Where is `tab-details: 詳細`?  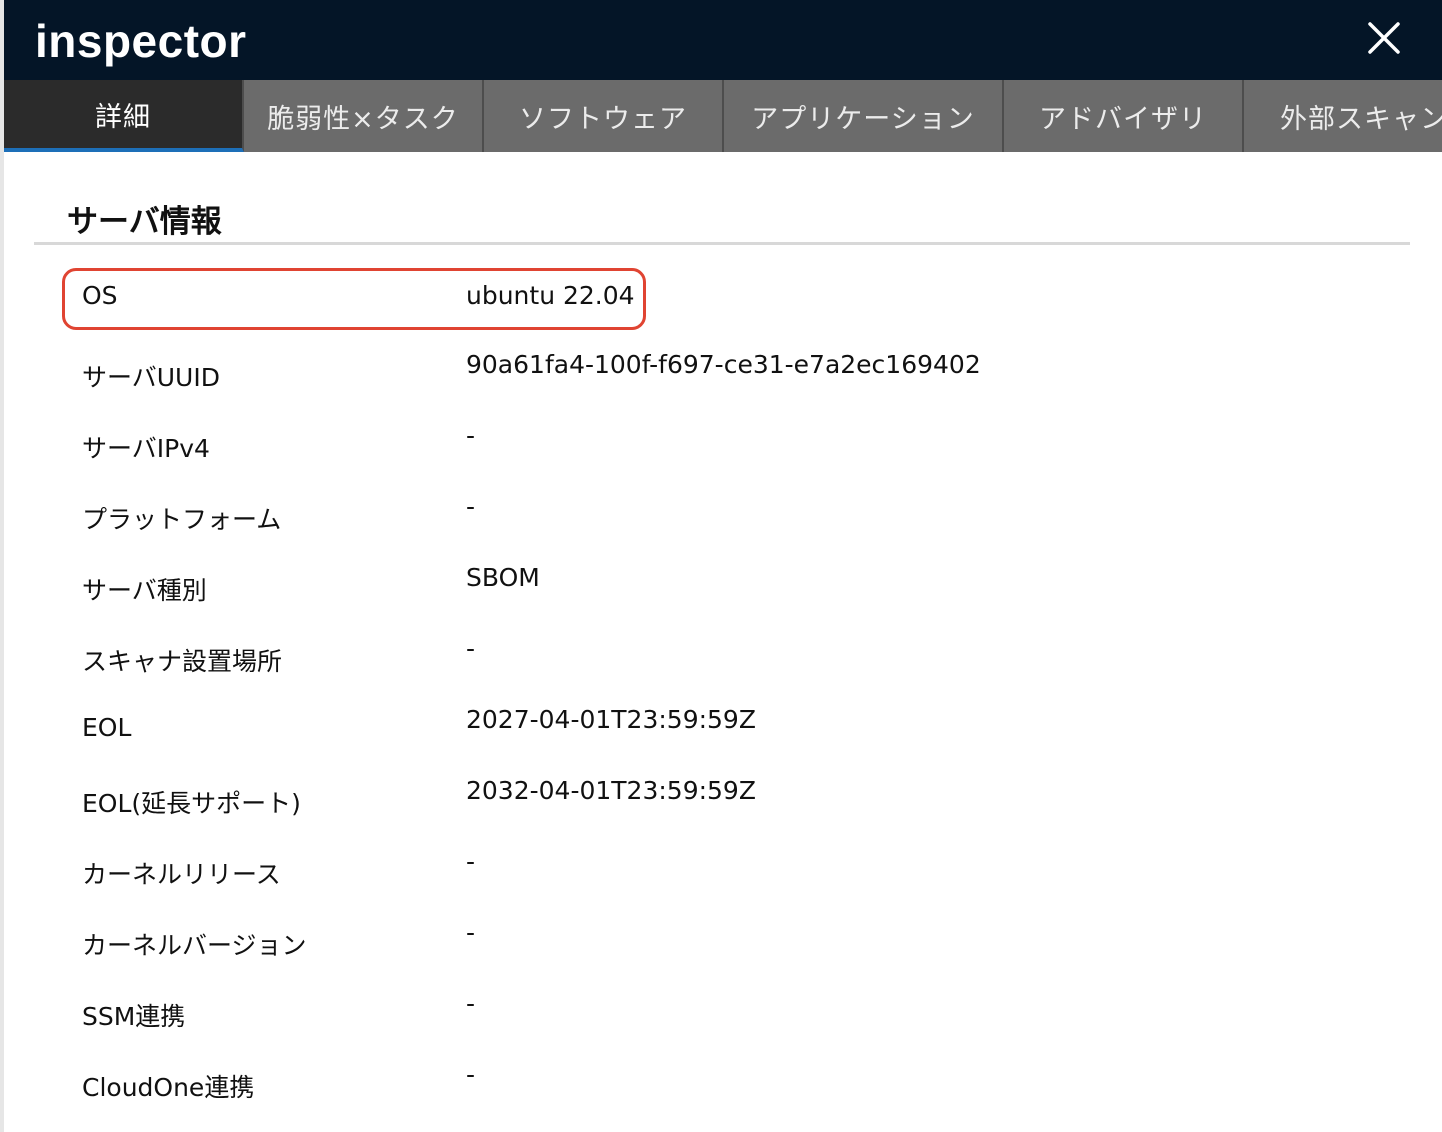 tab-details: 詳細 is located at coordinates (124, 116).